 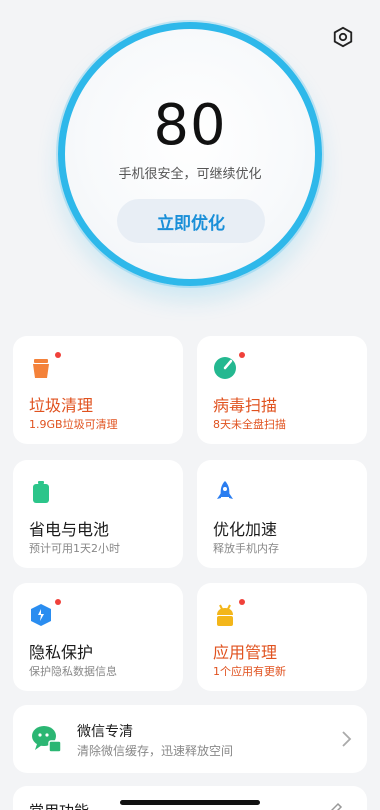 What do you see at coordinates (246, 548) in the screenshot?
I see `card-subtitle: 释放手机内存` at bounding box center [246, 548].